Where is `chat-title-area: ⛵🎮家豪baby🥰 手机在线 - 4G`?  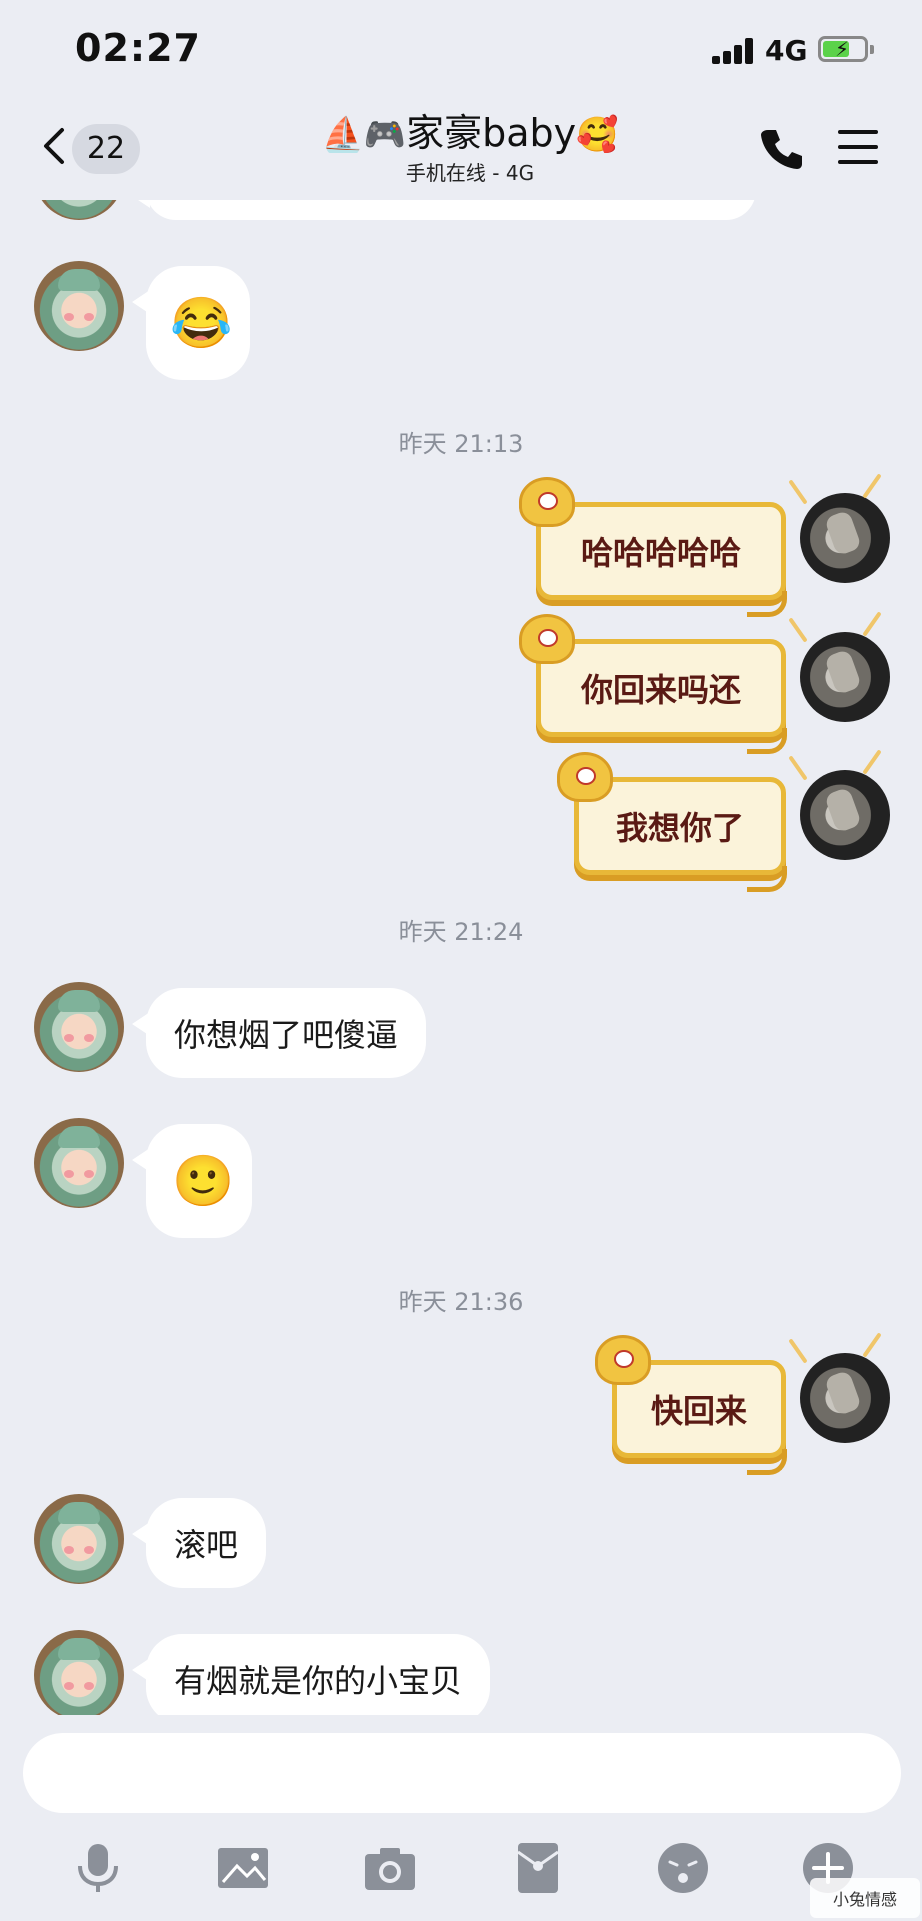
chat-title-area: ⛵🎮家豪baby🥰 手机在线 - 4G is located at coordinates (470, 147).